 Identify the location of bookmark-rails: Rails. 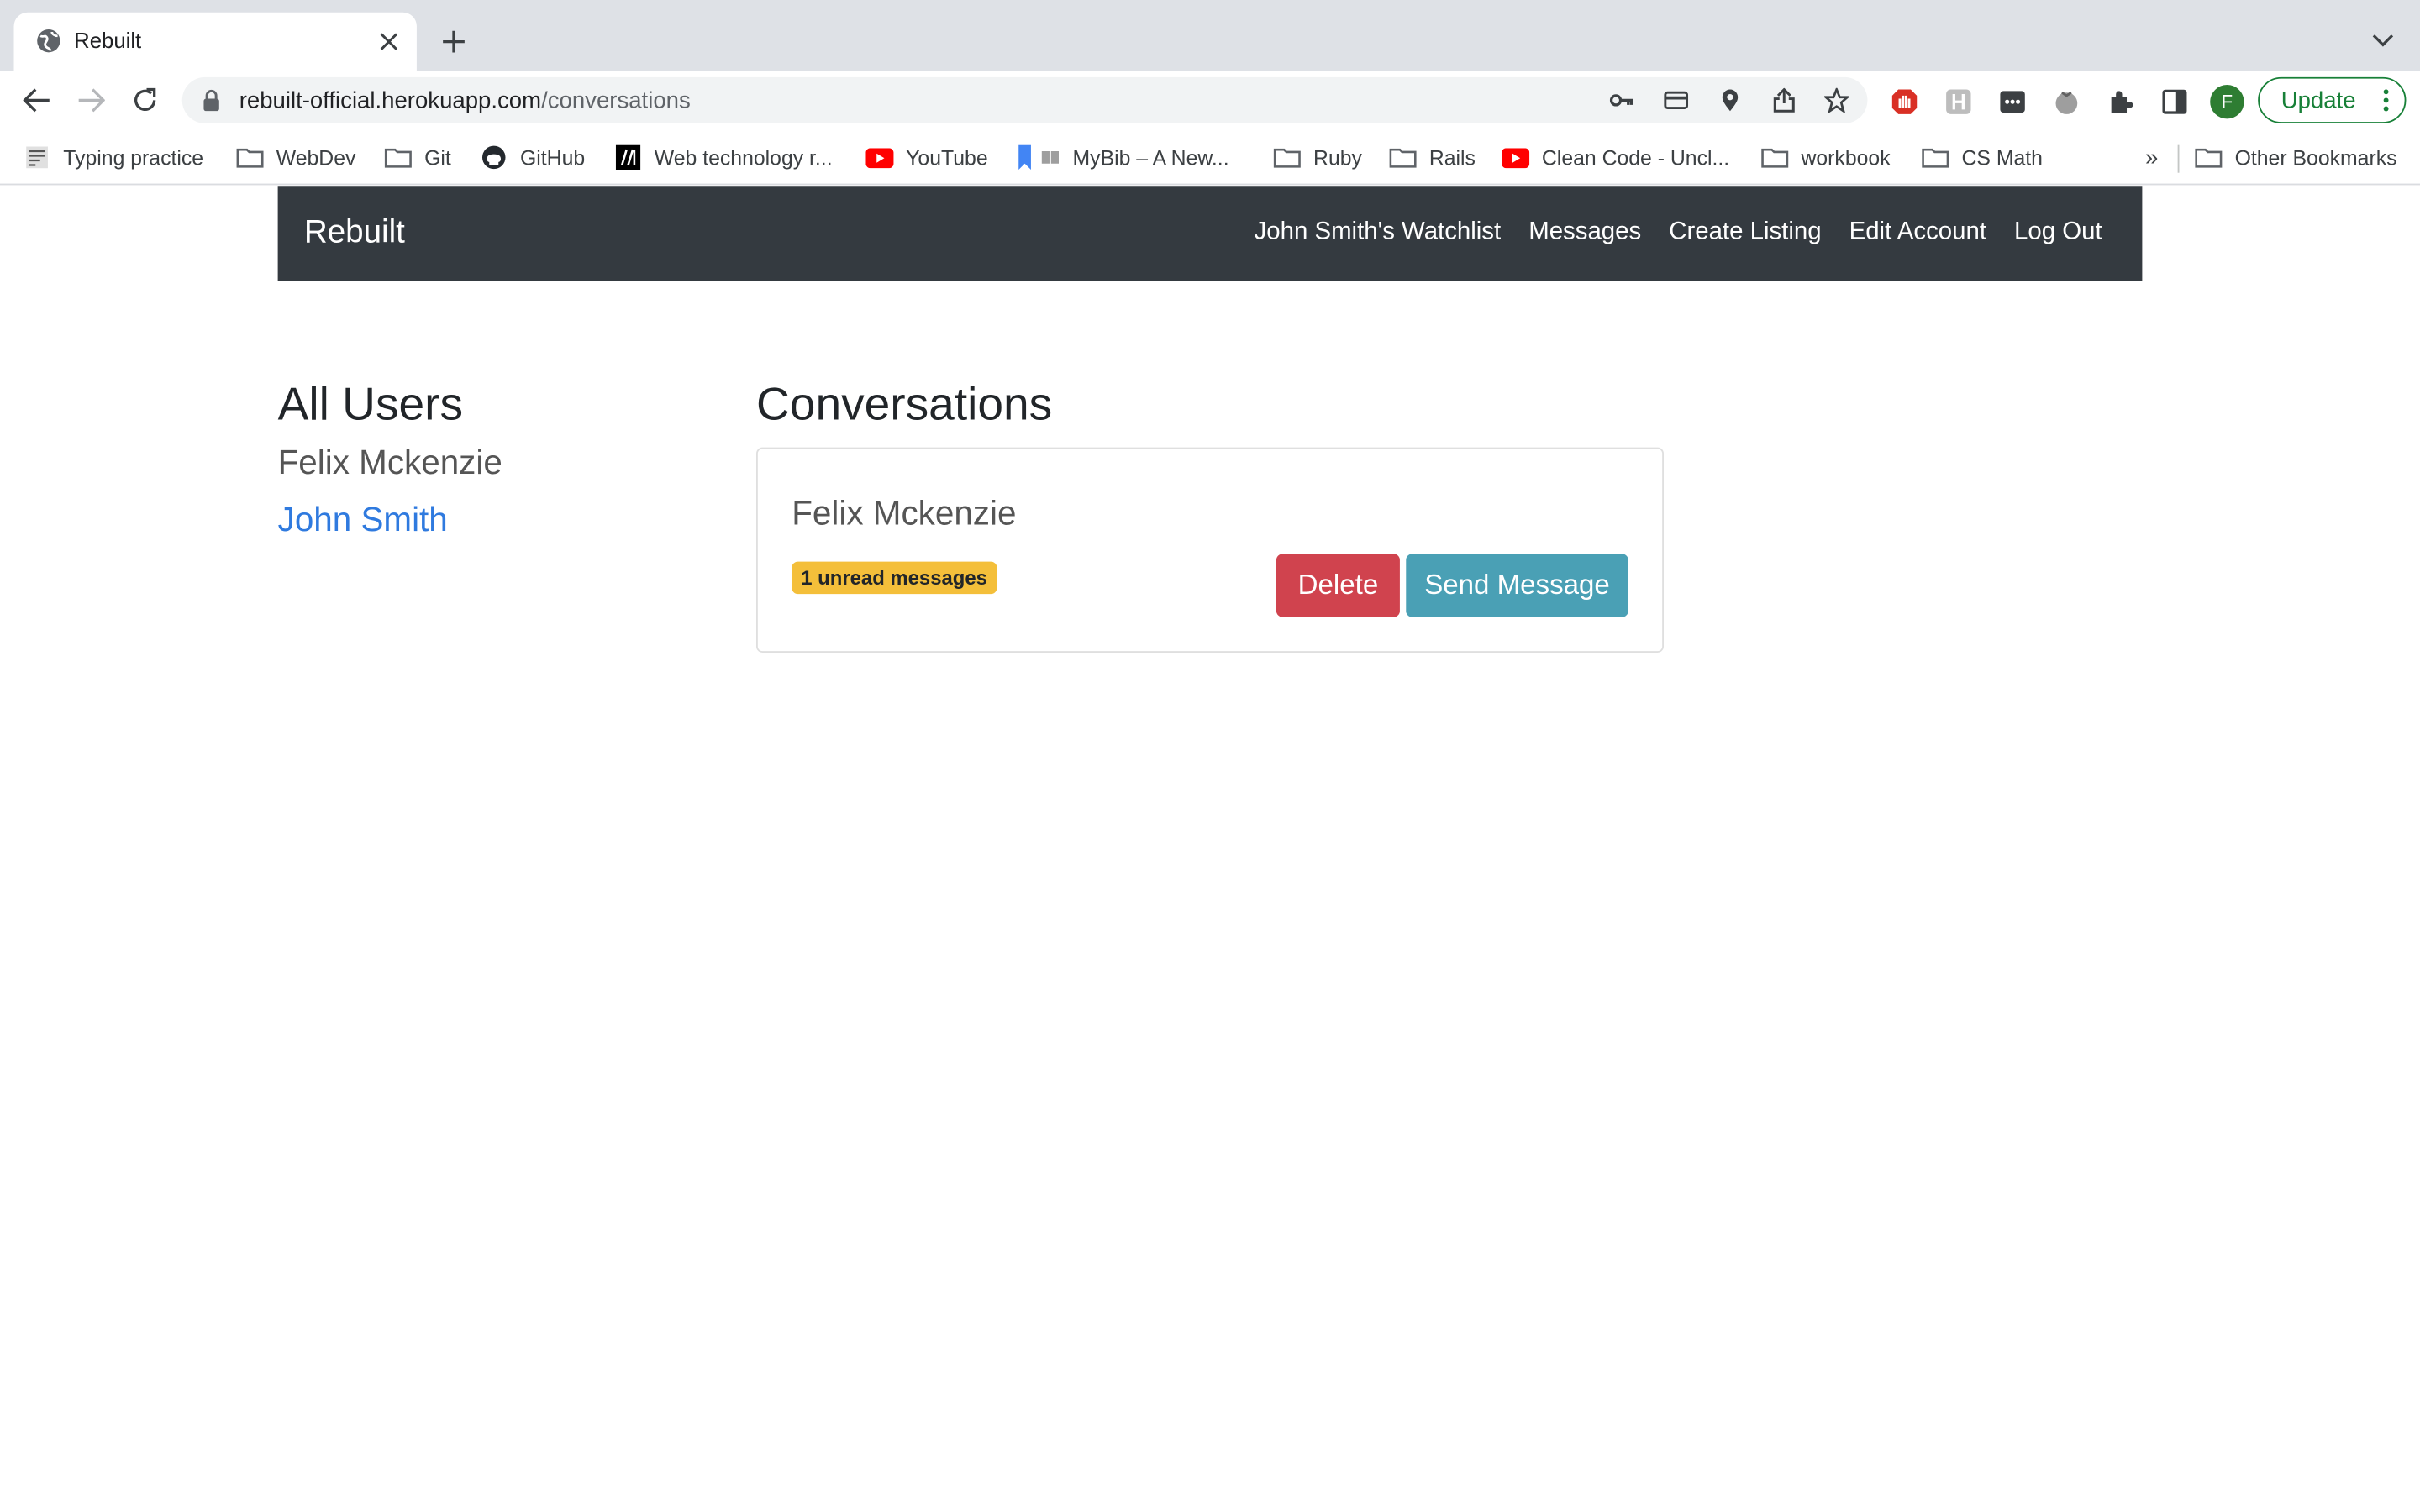
(1433, 157).